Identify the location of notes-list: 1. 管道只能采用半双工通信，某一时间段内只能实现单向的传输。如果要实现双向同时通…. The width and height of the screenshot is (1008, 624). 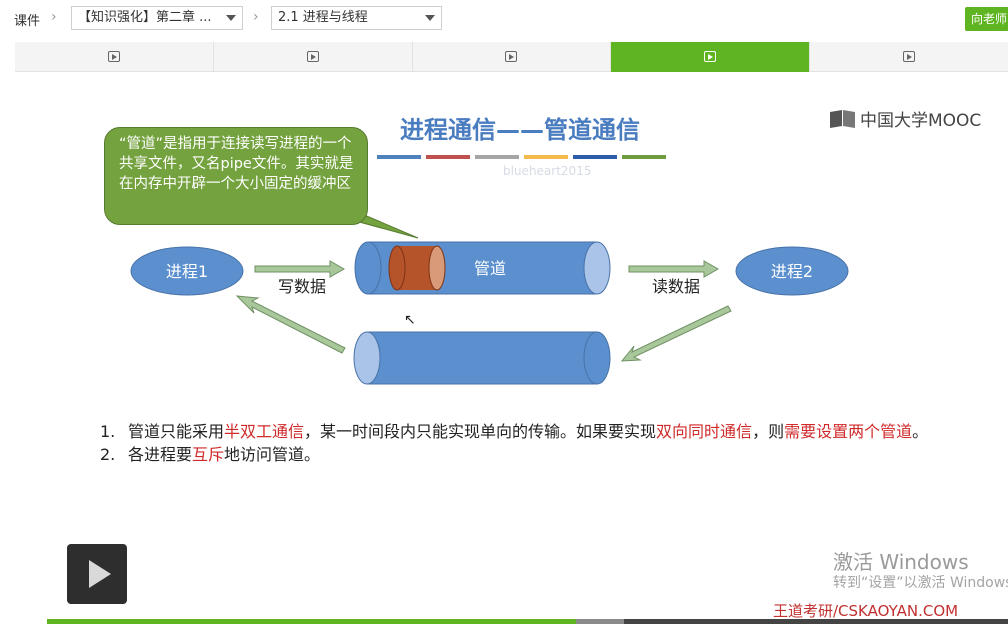
(530, 445).